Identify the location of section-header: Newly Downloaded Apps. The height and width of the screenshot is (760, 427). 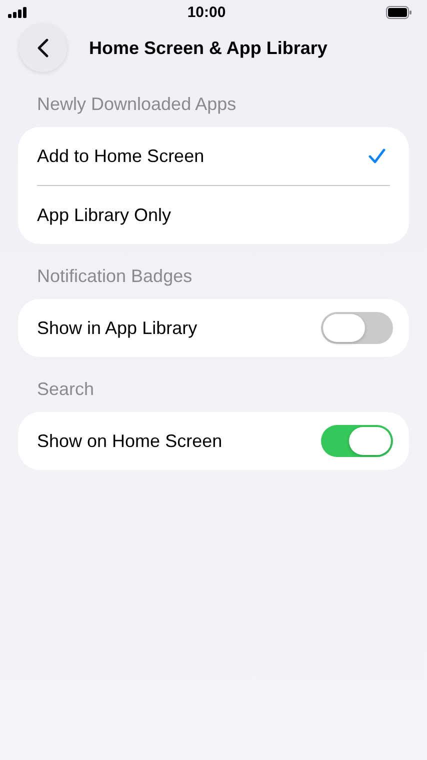
(137, 104).